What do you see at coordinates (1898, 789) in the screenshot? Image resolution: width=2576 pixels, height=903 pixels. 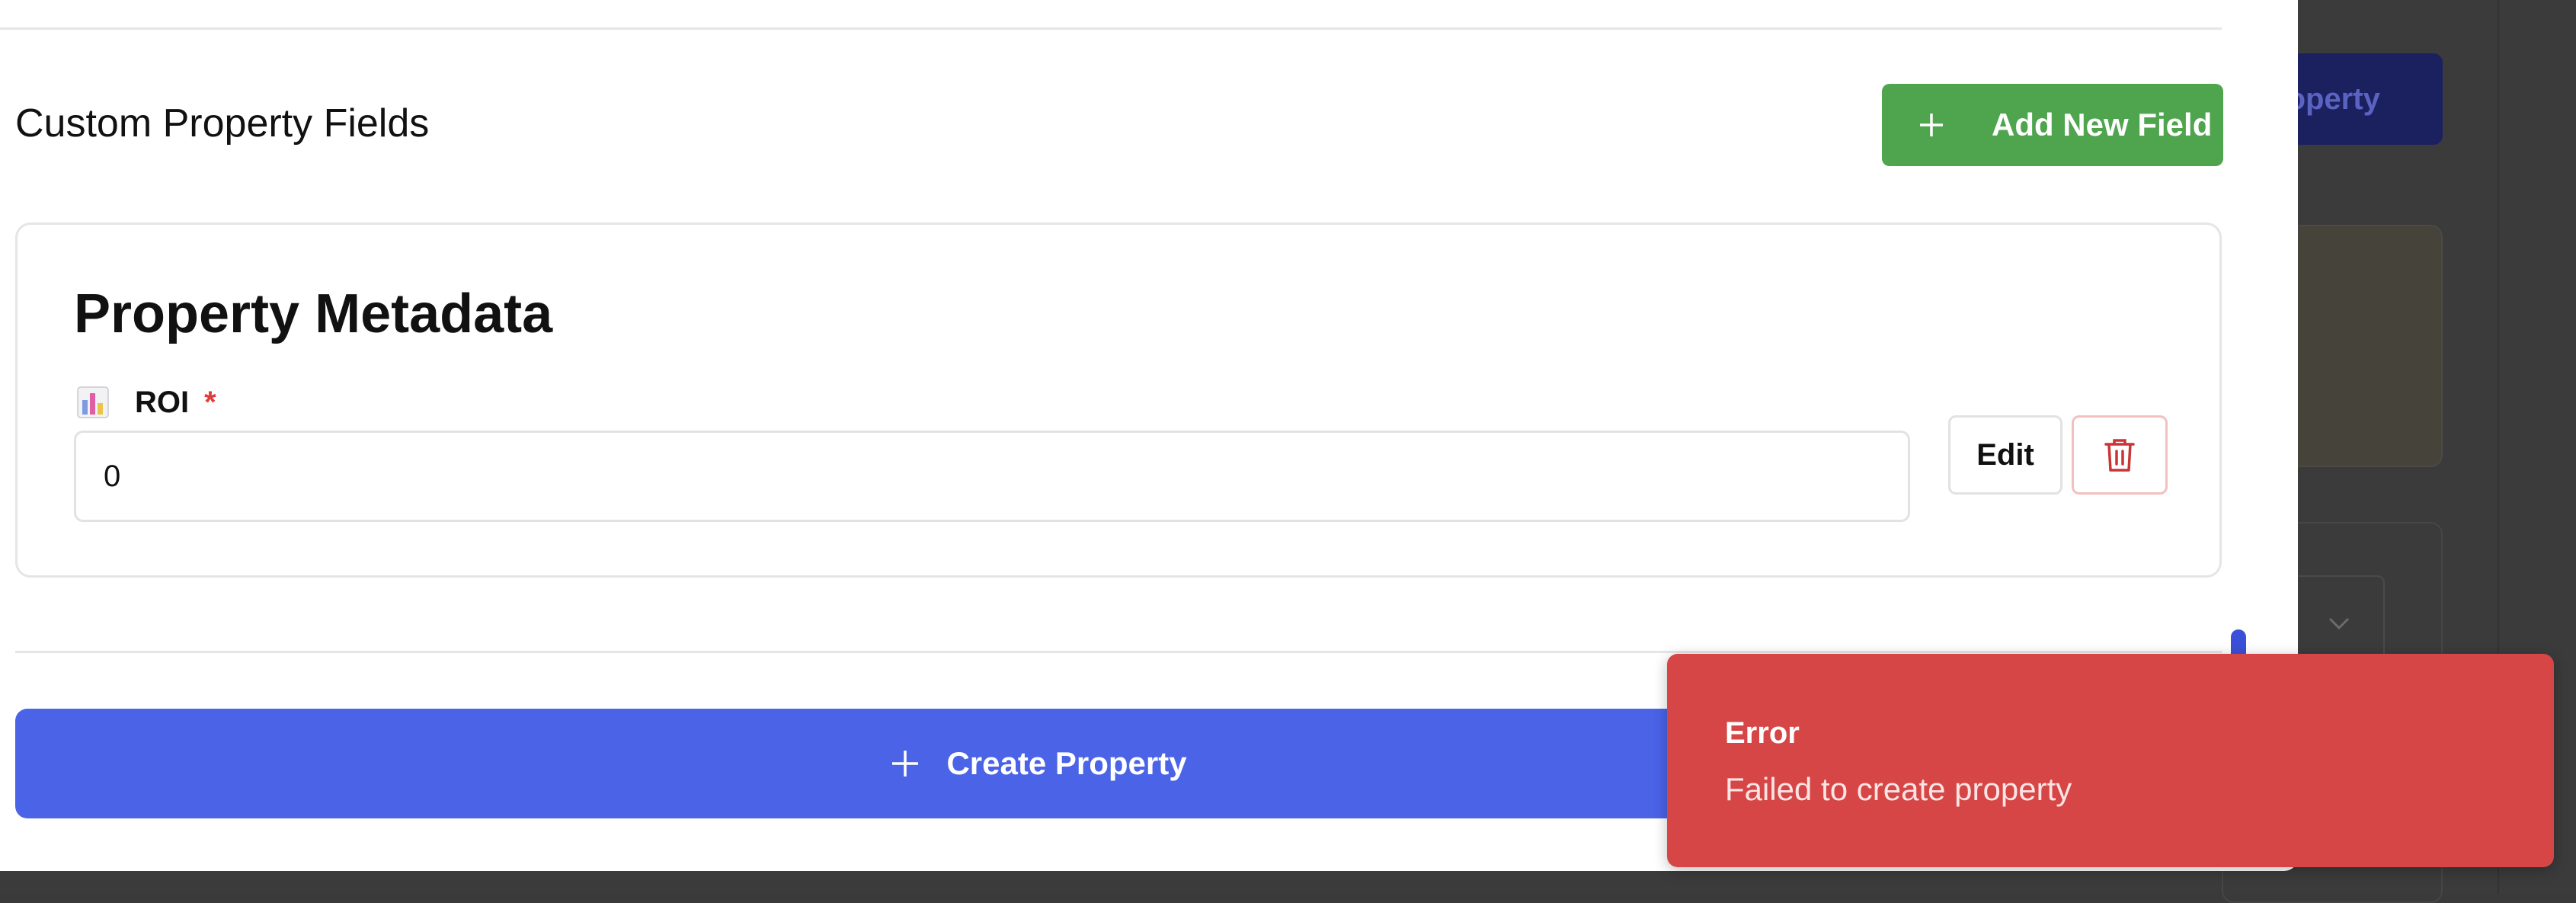 I see `toast-message: Failed to create property` at bounding box center [1898, 789].